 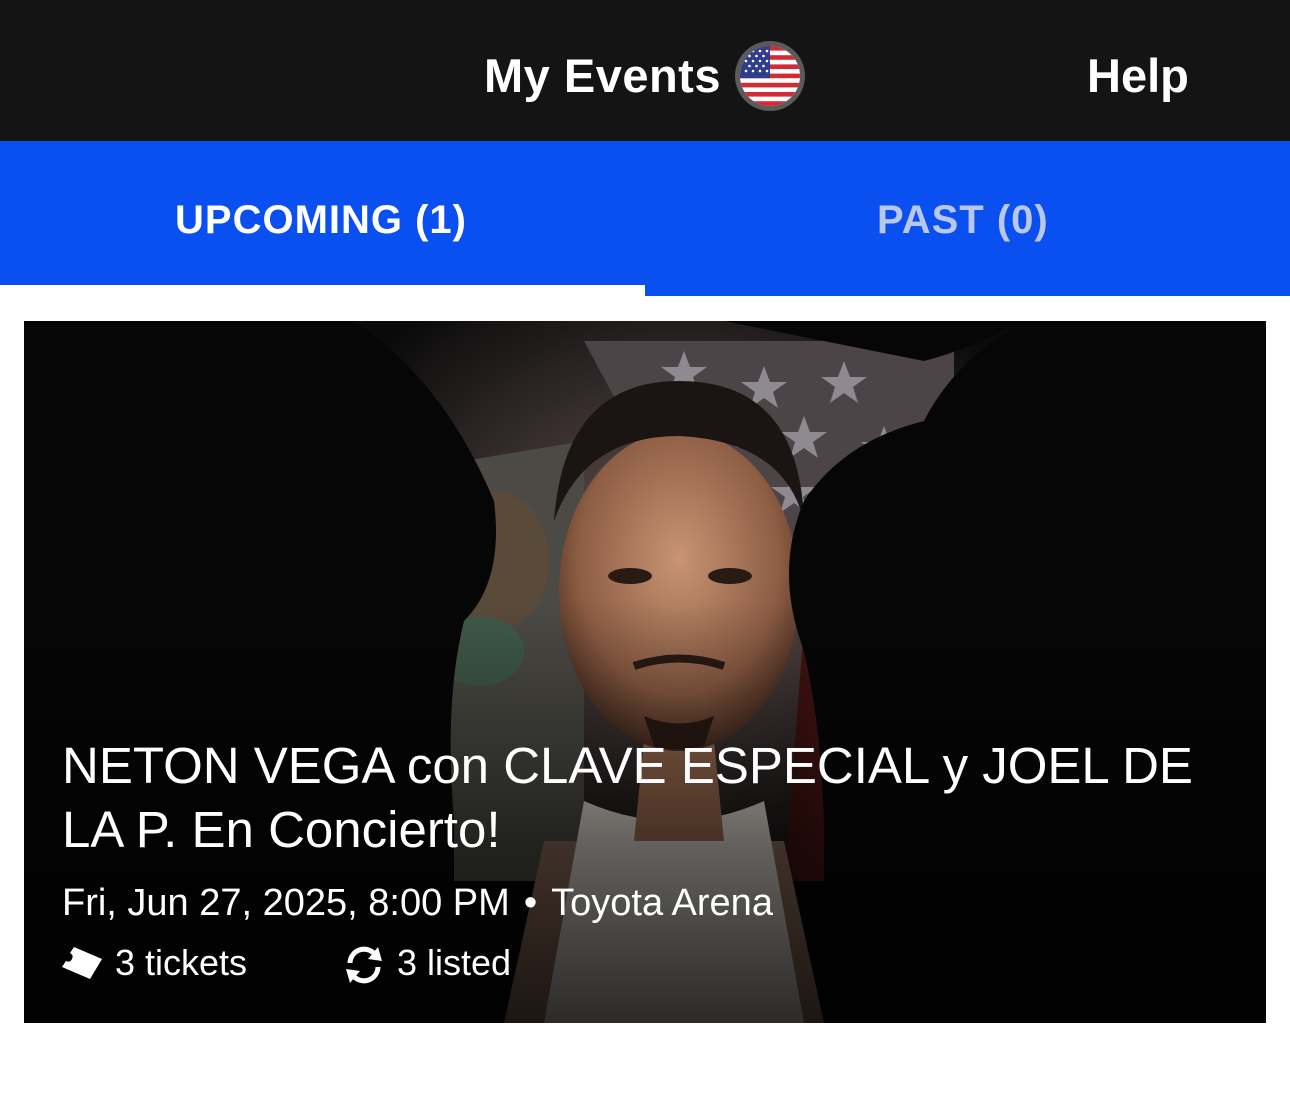 What do you see at coordinates (454, 962) in the screenshot?
I see `listed-count-label: 3 listed` at bounding box center [454, 962].